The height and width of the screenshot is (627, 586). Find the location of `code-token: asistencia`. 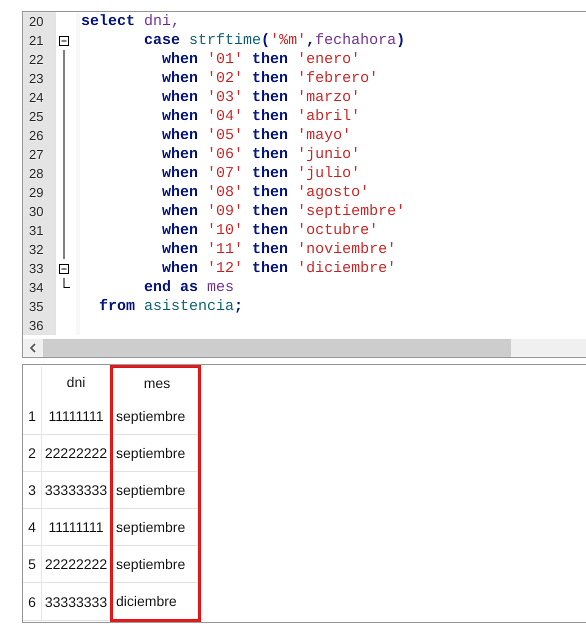

code-token: asistencia is located at coordinates (189, 306).